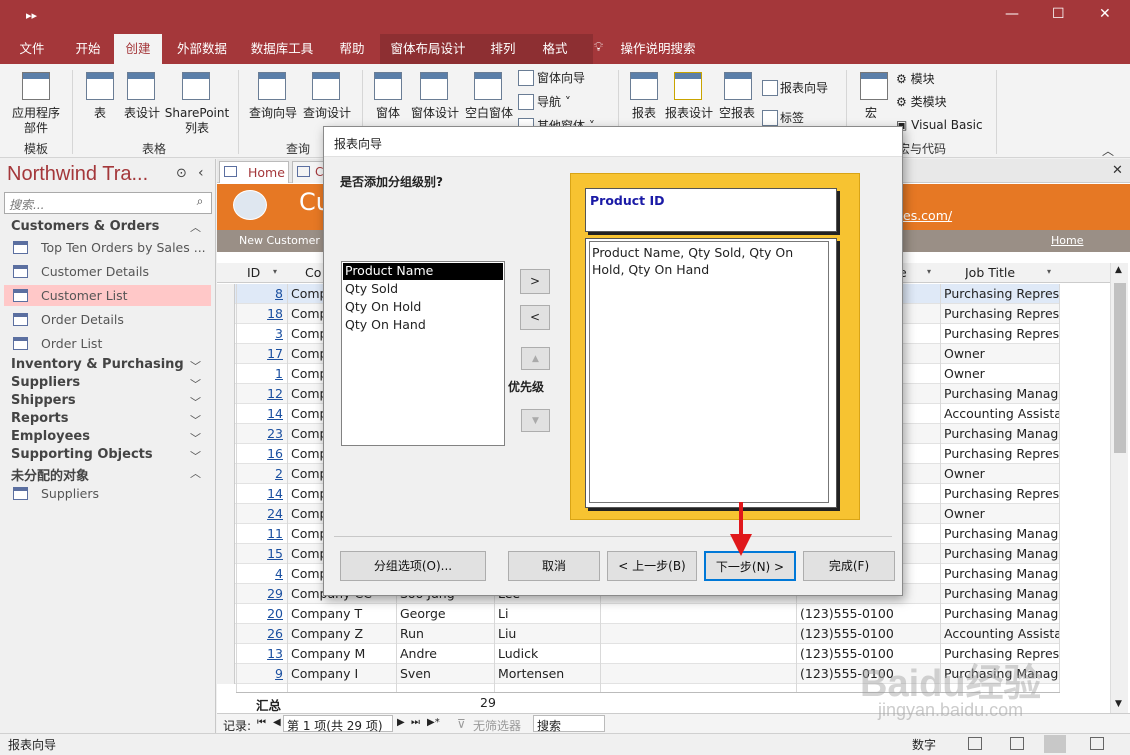 This screenshot has height=755, width=1130. Describe the element at coordinates (277, 722) in the screenshot. I see `previous-record-icon: ◀` at that location.